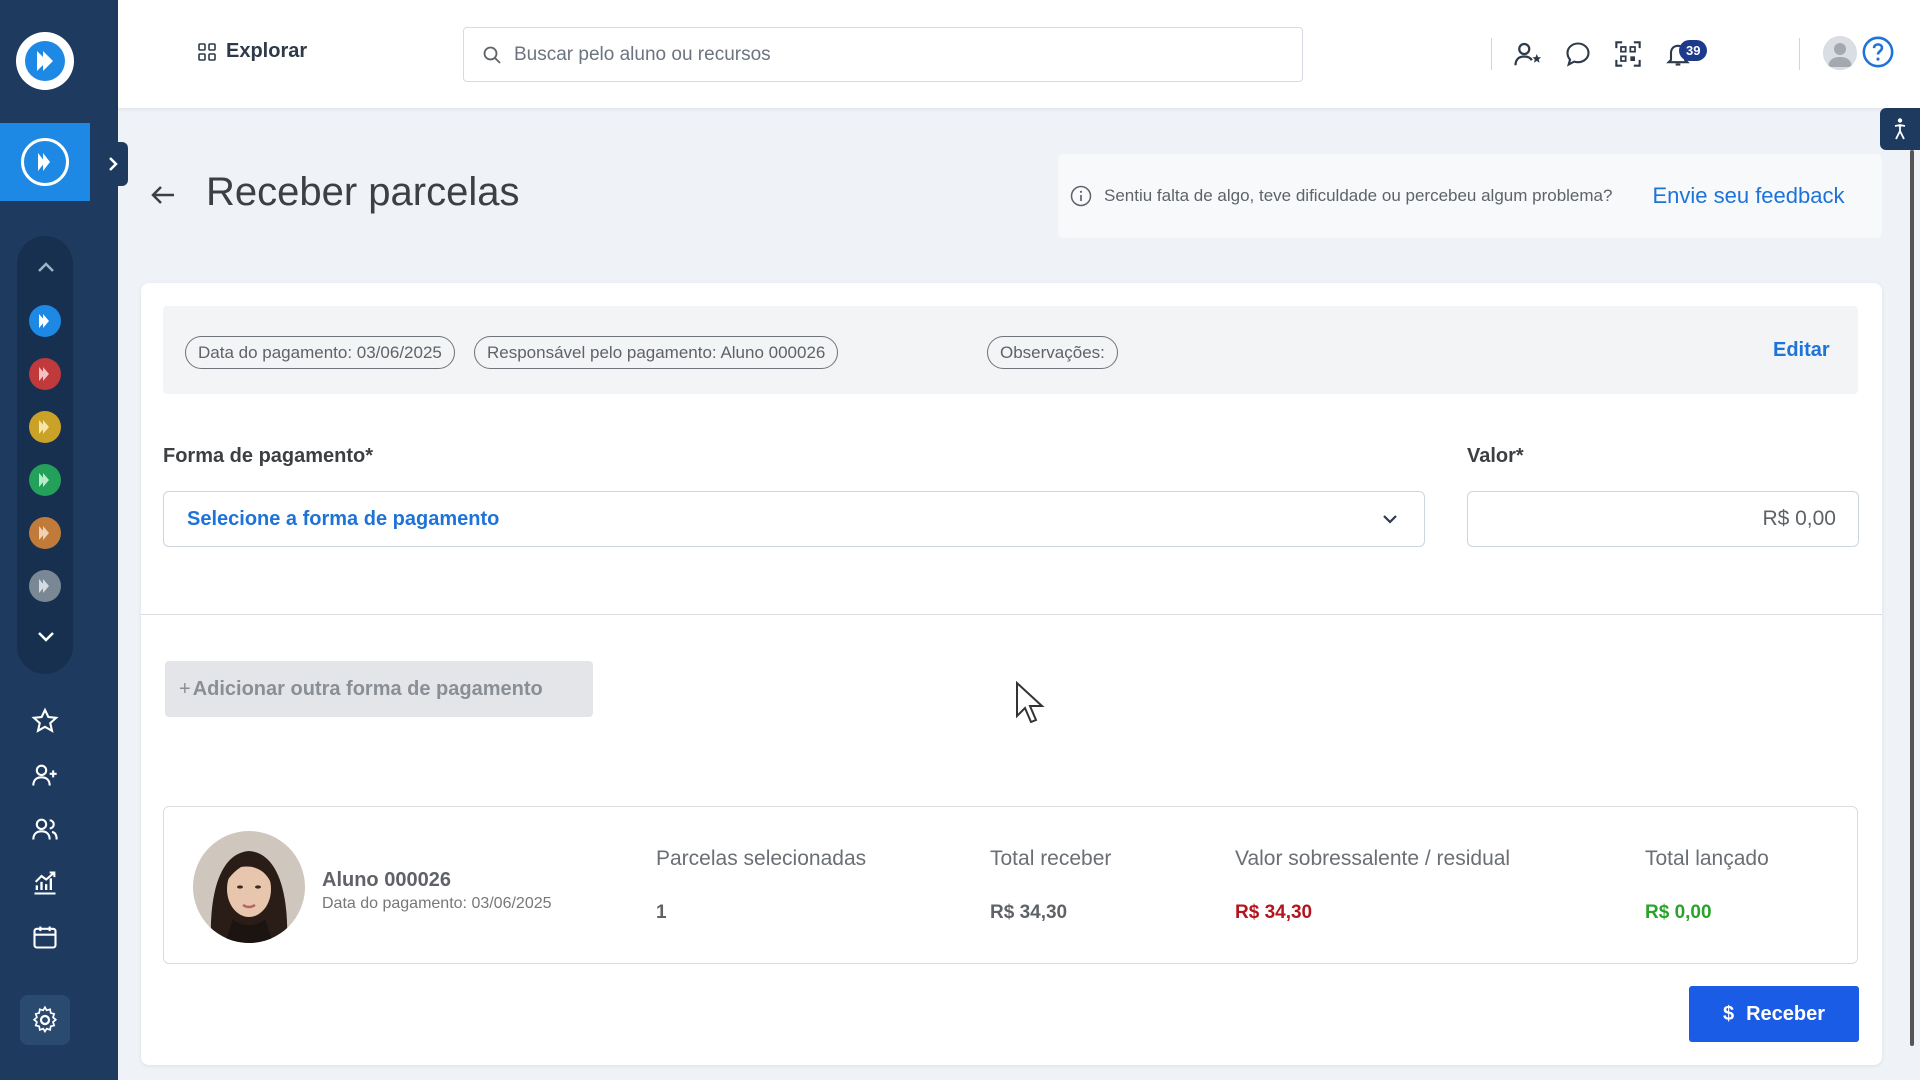 This screenshot has height=1080, width=1920. What do you see at coordinates (661, 912) in the screenshot?
I see `selected-installments-value: 1` at bounding box center [661, 912].